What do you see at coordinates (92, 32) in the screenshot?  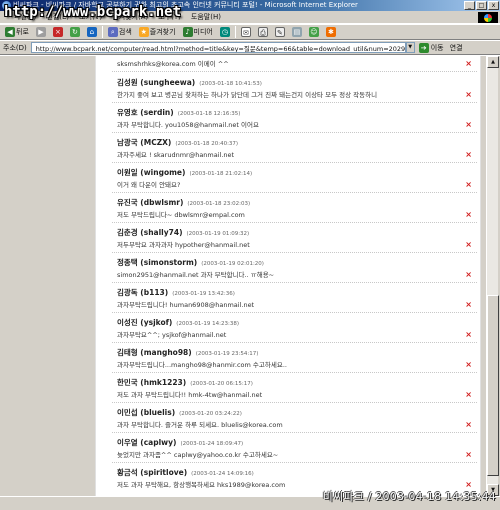 I see `home-button: ⌂` at bounding box center [92, 32].